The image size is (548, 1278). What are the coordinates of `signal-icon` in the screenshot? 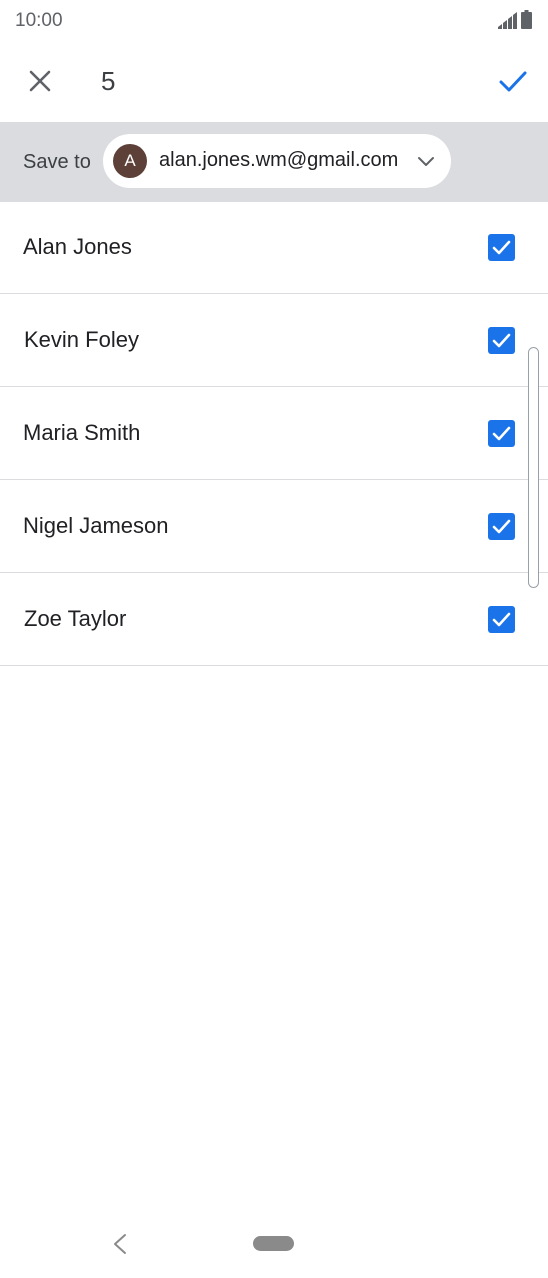 It's located at (507, 20).